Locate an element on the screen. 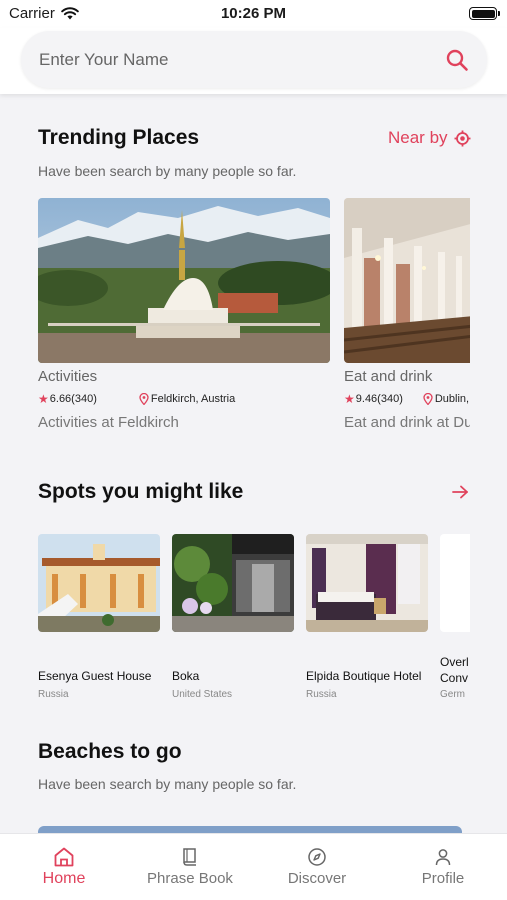  tab-bar: Home Phrase Book Discover Profile is located at coordinates (253, 866).